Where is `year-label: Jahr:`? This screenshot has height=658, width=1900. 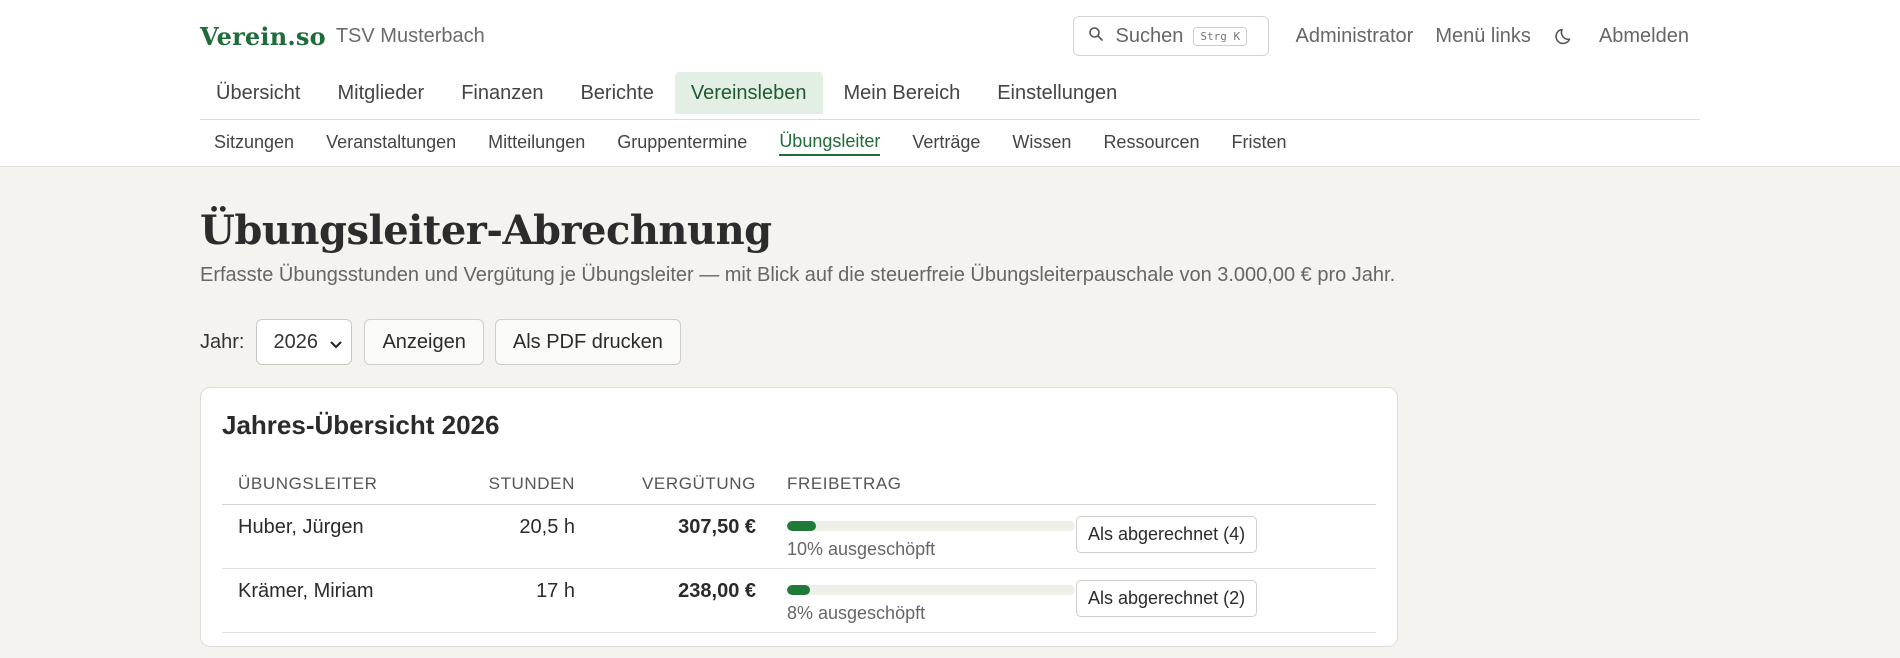
year-label: Jahr: is located at coordinates (222, 341).